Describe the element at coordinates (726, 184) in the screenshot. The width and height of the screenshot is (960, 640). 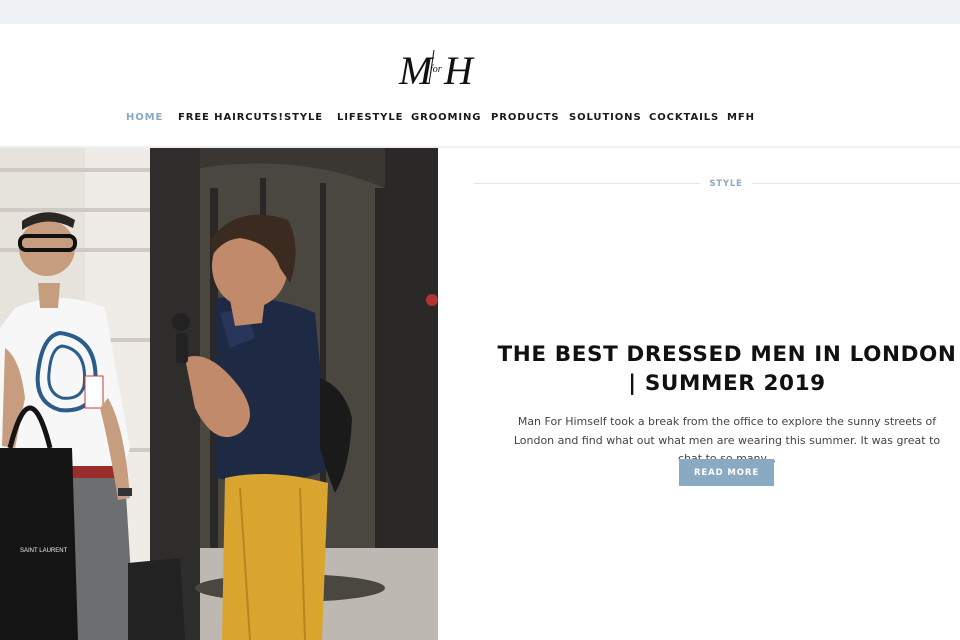
I see `post-category: STYLE` at that location.